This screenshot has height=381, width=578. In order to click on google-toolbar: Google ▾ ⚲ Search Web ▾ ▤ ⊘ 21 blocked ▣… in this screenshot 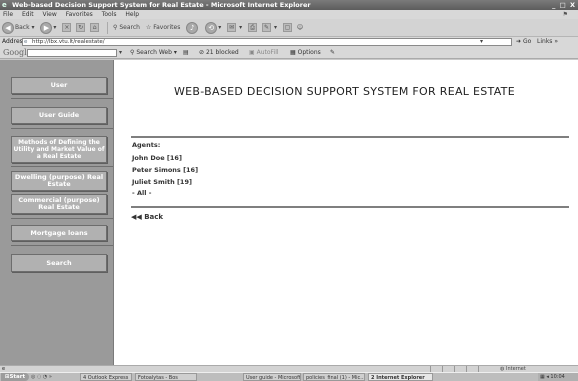, I will do `click(289, 53)`.